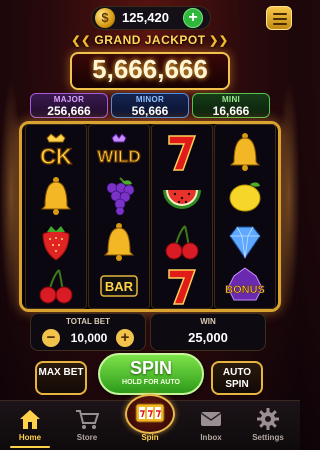 The width and height of the screenshot is (320, 450). Describe the element at coordinates (51, 338) in the screenshot. I see `decrease-bet-button: −` at that location.